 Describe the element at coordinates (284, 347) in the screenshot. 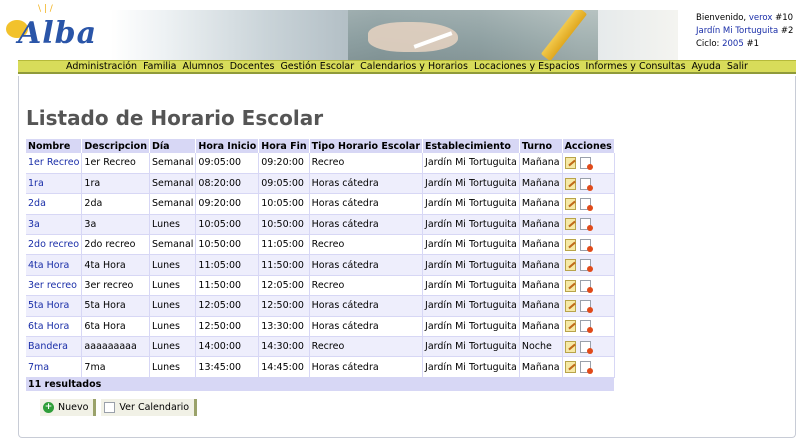

I see `cell-hora-fin: 14:30:00` at that location.